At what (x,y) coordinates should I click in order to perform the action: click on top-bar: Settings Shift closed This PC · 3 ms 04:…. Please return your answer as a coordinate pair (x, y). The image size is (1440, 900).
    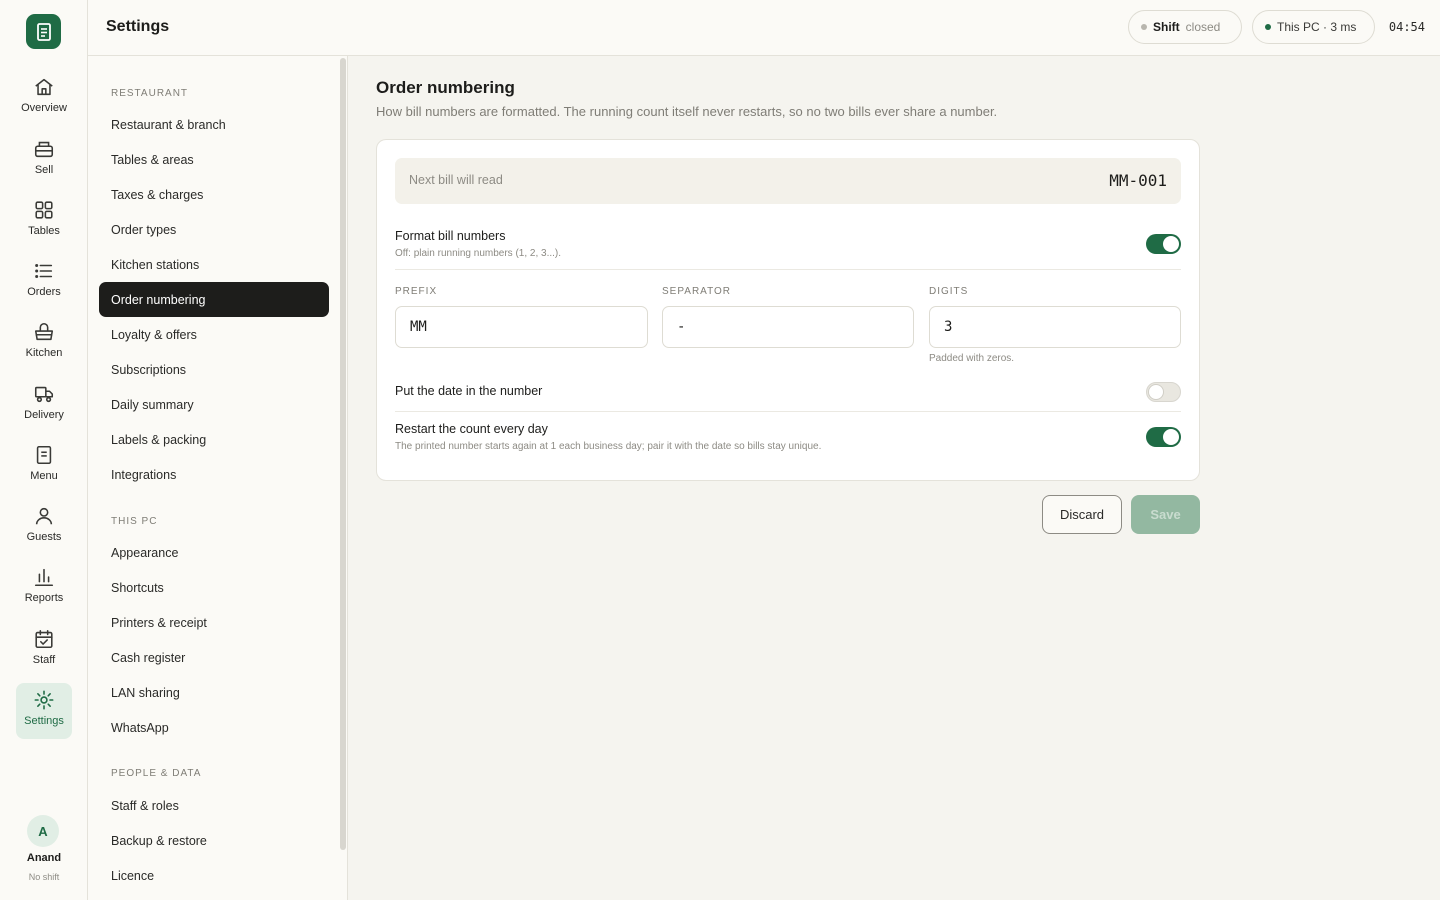
    Looking at the image, I should click on (764, 28).